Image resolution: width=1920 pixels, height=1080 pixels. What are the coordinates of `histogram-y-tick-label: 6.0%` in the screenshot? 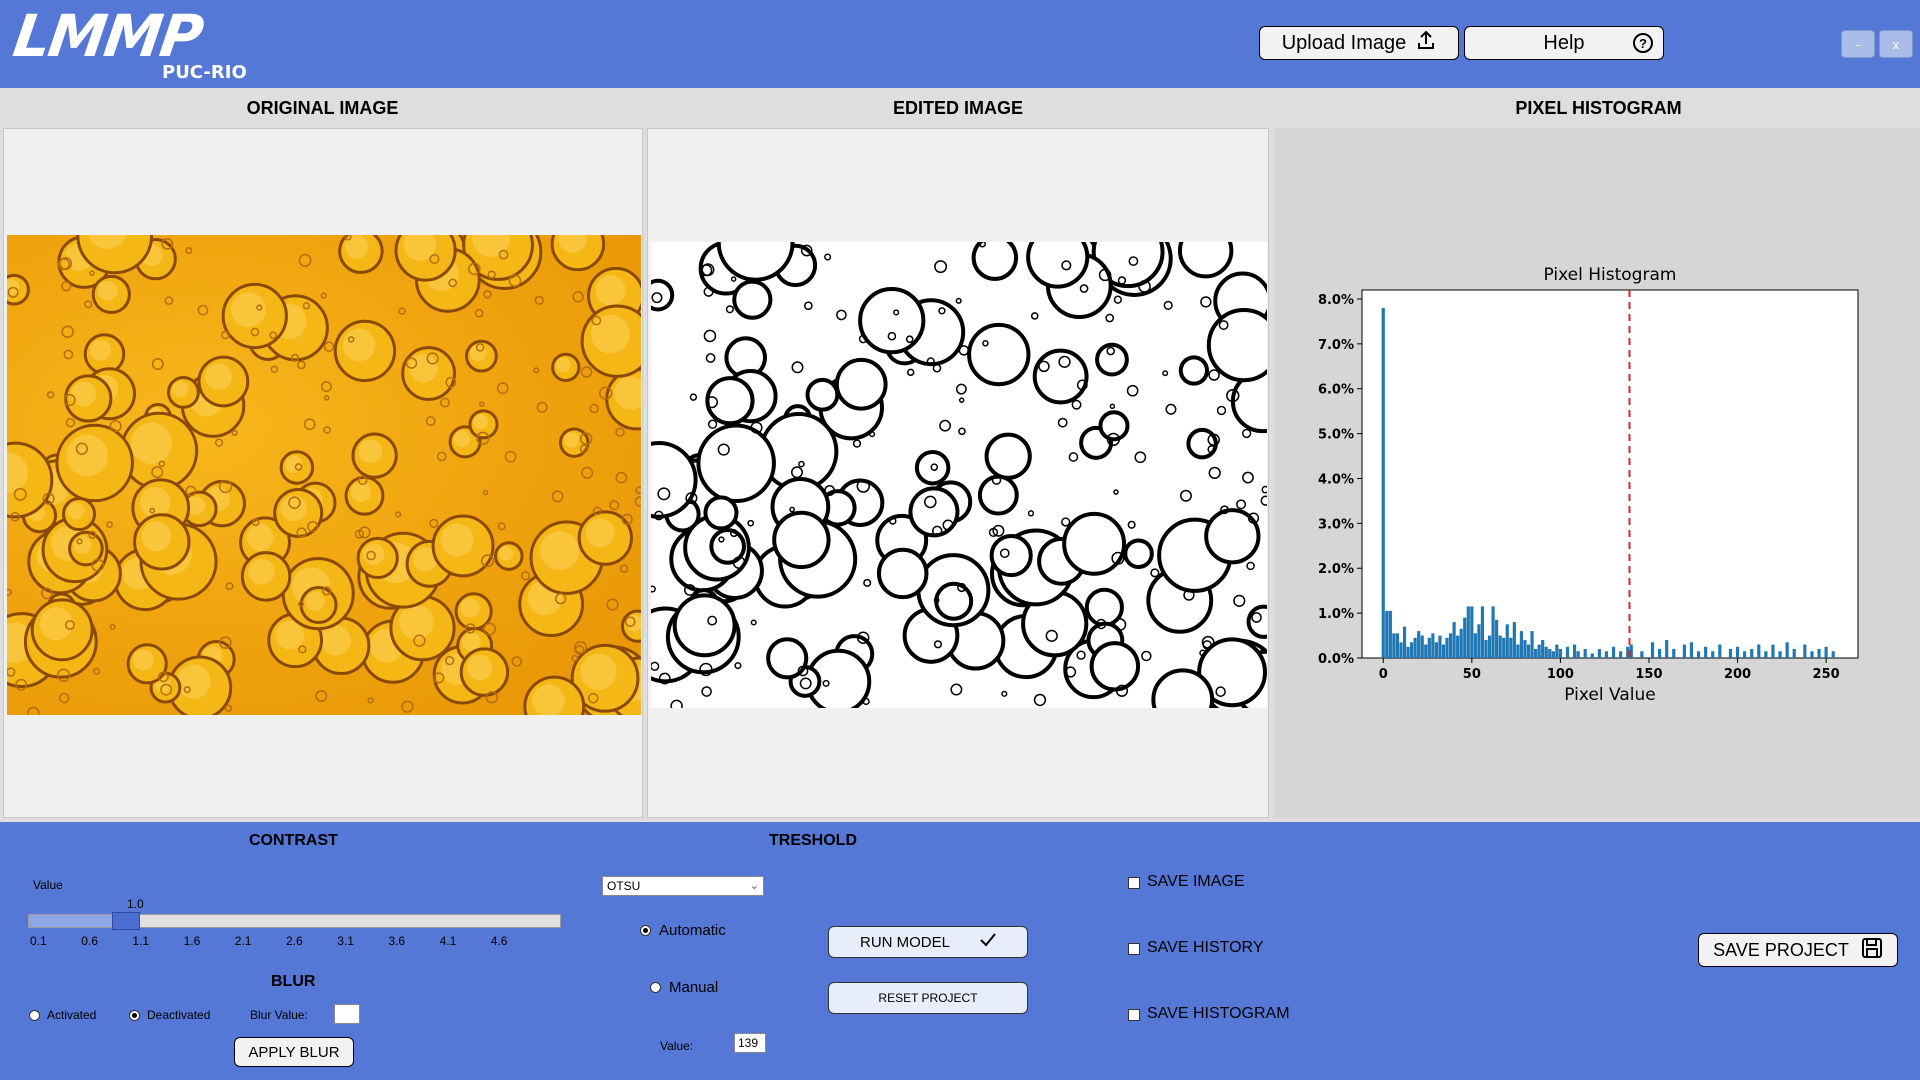 It's located at (1336, 390).